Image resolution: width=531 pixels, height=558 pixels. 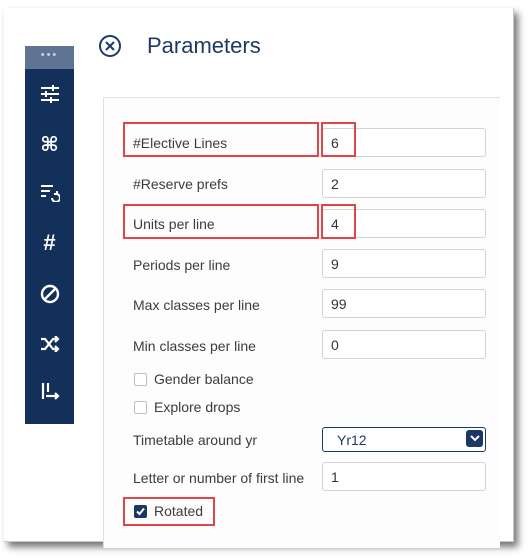 What do you see at coordinates (49, 392) in the screenshot?
I see `sort-swap-icon` at bounding box center [49, 392].